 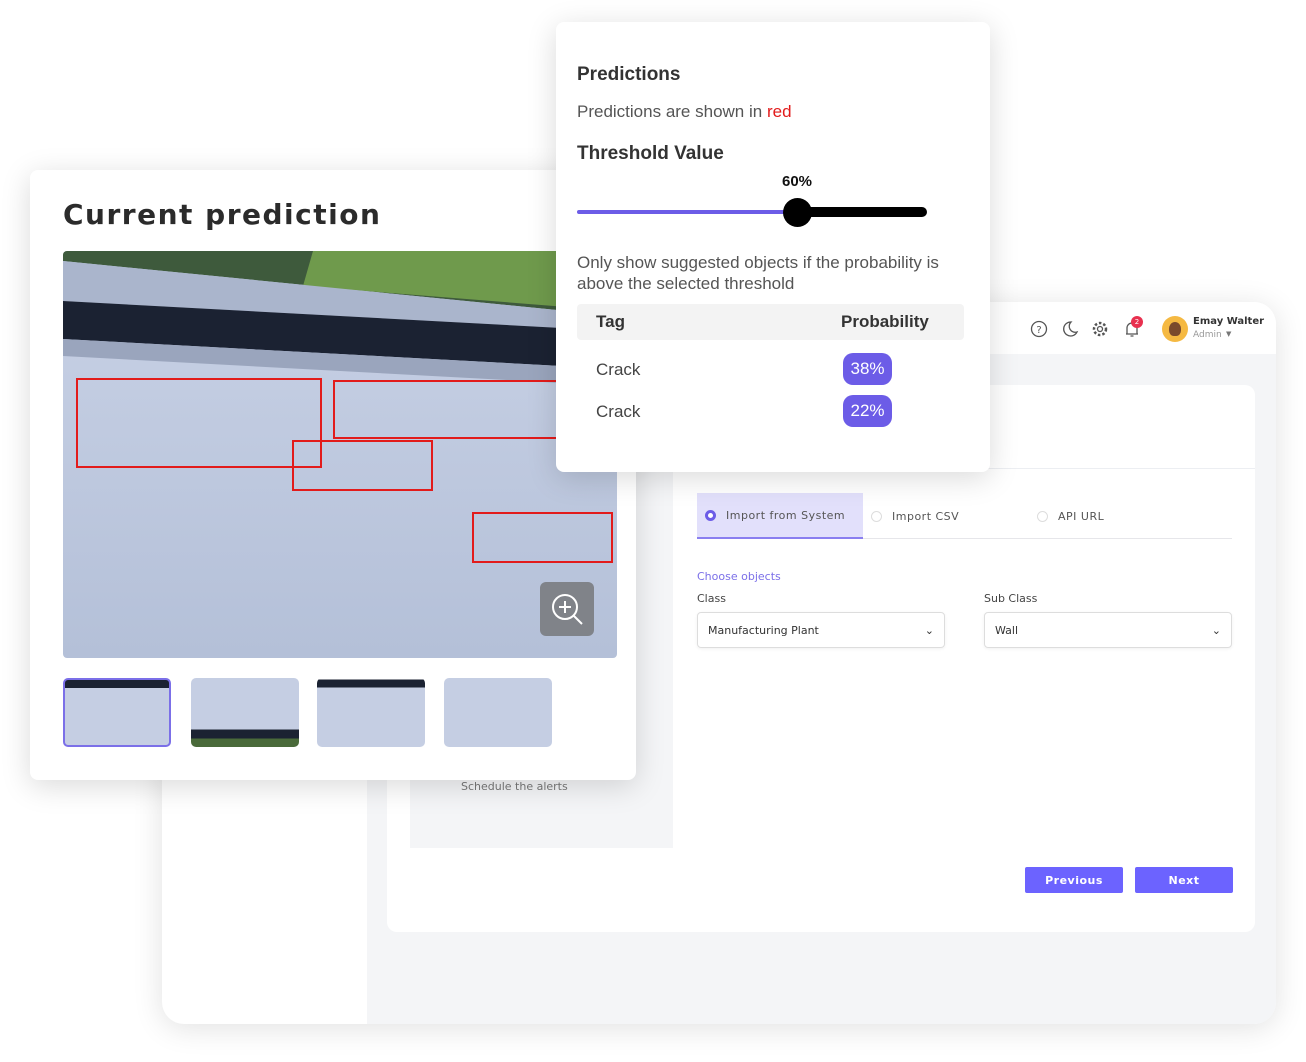 I want to click on zoom-in-icon, so click(x=567, y=609).